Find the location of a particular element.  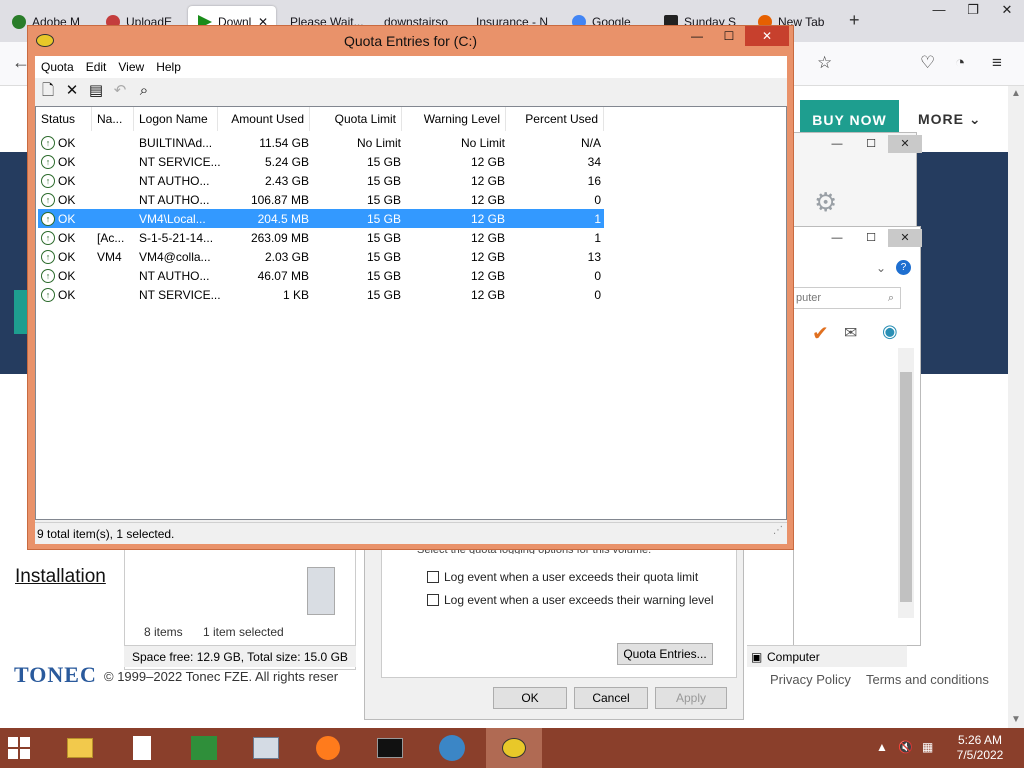

chevron-down-icon: ⌄ is located at coordinates (881, 268).